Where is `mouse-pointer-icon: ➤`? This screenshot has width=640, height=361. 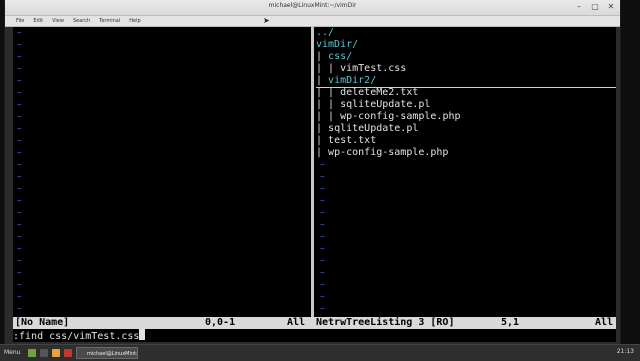 mouse-pointer-icon: ➤ is located at coordinates (266, 20).